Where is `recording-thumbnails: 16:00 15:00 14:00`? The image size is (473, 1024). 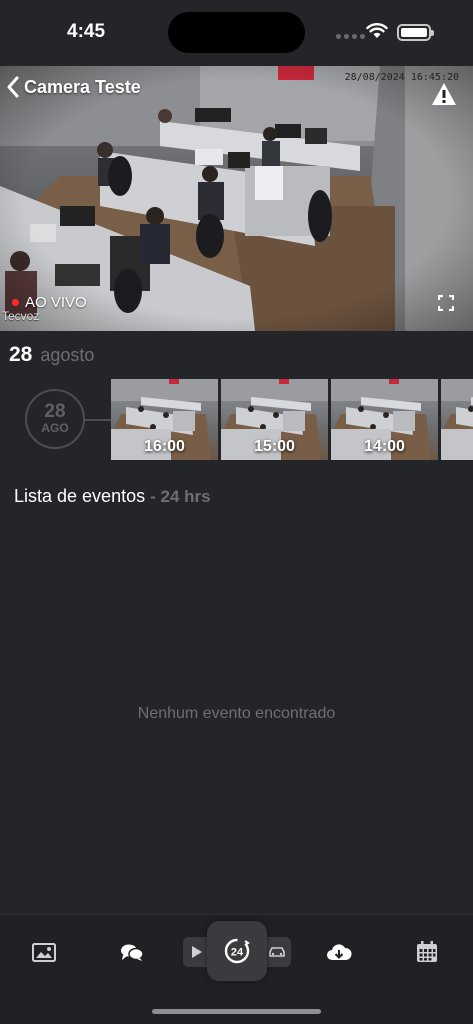
recording-thumbnails: 16:00 15:00 14:00 is located at coordinates (292, 419).